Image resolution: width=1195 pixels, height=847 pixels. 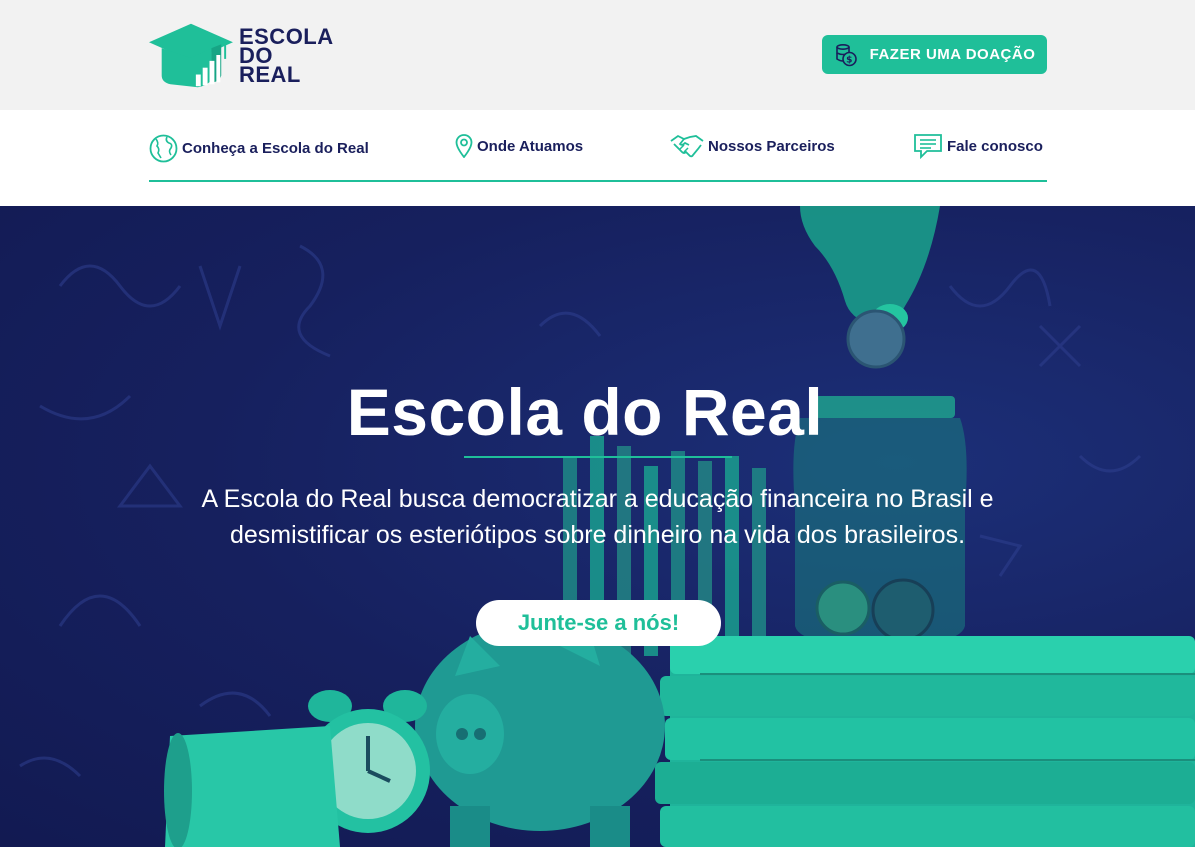 I want to click on donate-button: $ FAZER UMA DOAÇÃO, so click(x=934, y=54).